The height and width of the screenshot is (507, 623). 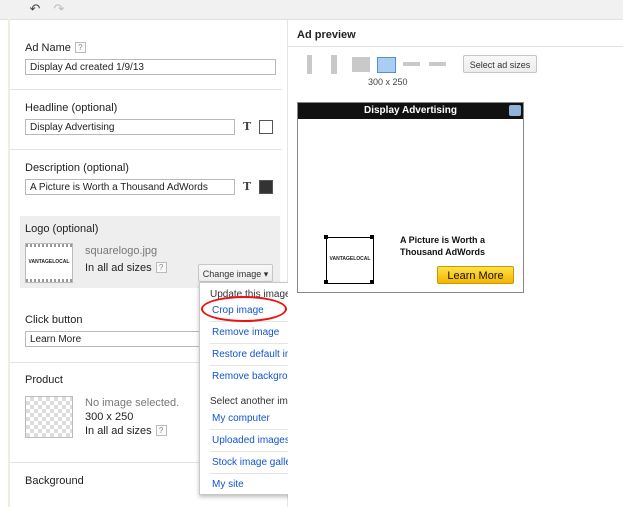 What do you see at coordinates (266, 127) in the screenshot?
I see `headline-color-swatch` at bounding box center [266, 127].